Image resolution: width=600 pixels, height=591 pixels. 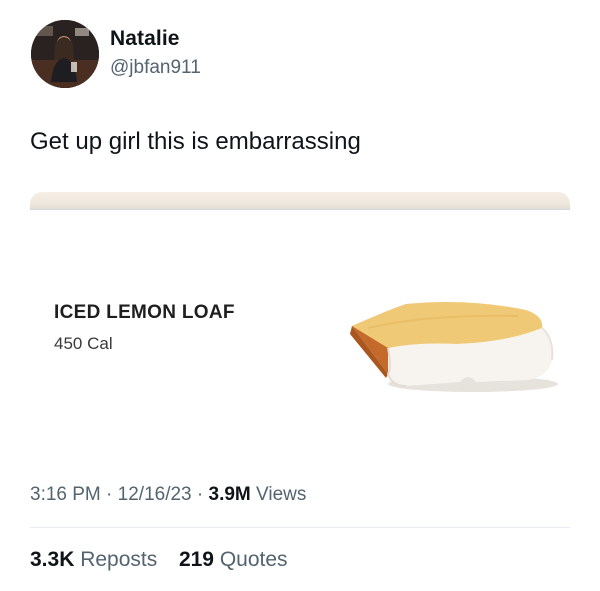 I want to click on tweet-date: 12/16/23, so click(x=155, y=494).